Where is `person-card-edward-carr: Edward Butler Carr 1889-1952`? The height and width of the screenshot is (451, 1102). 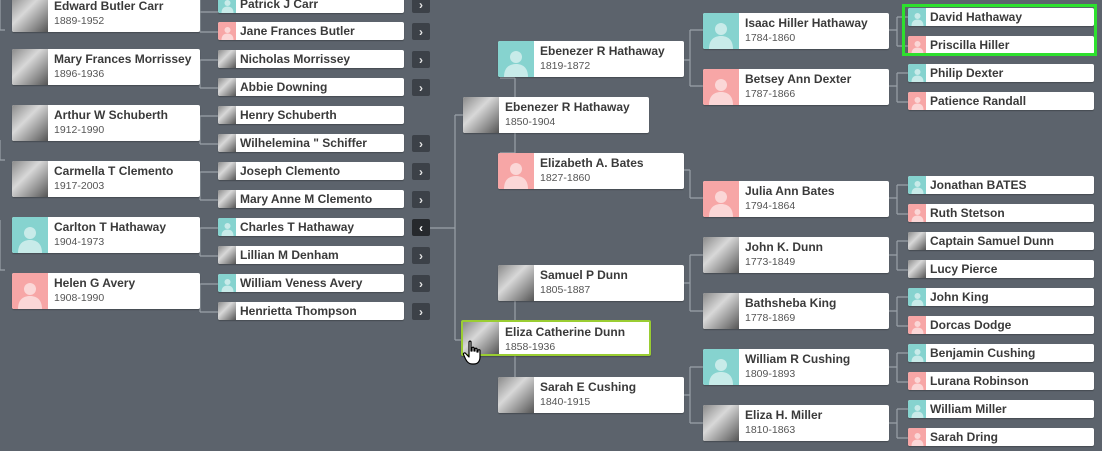
person-card-edward-carr: Edward Butler Carr 1889-1952 is located at coordinates (106, 16).